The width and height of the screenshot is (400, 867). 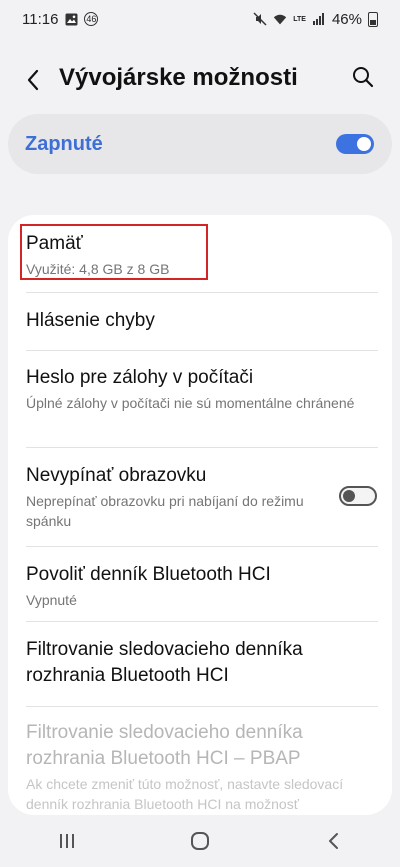 I want to click on setting-stay-awake-title: Nevypínať obrazovku, so click(x=116, y=475).